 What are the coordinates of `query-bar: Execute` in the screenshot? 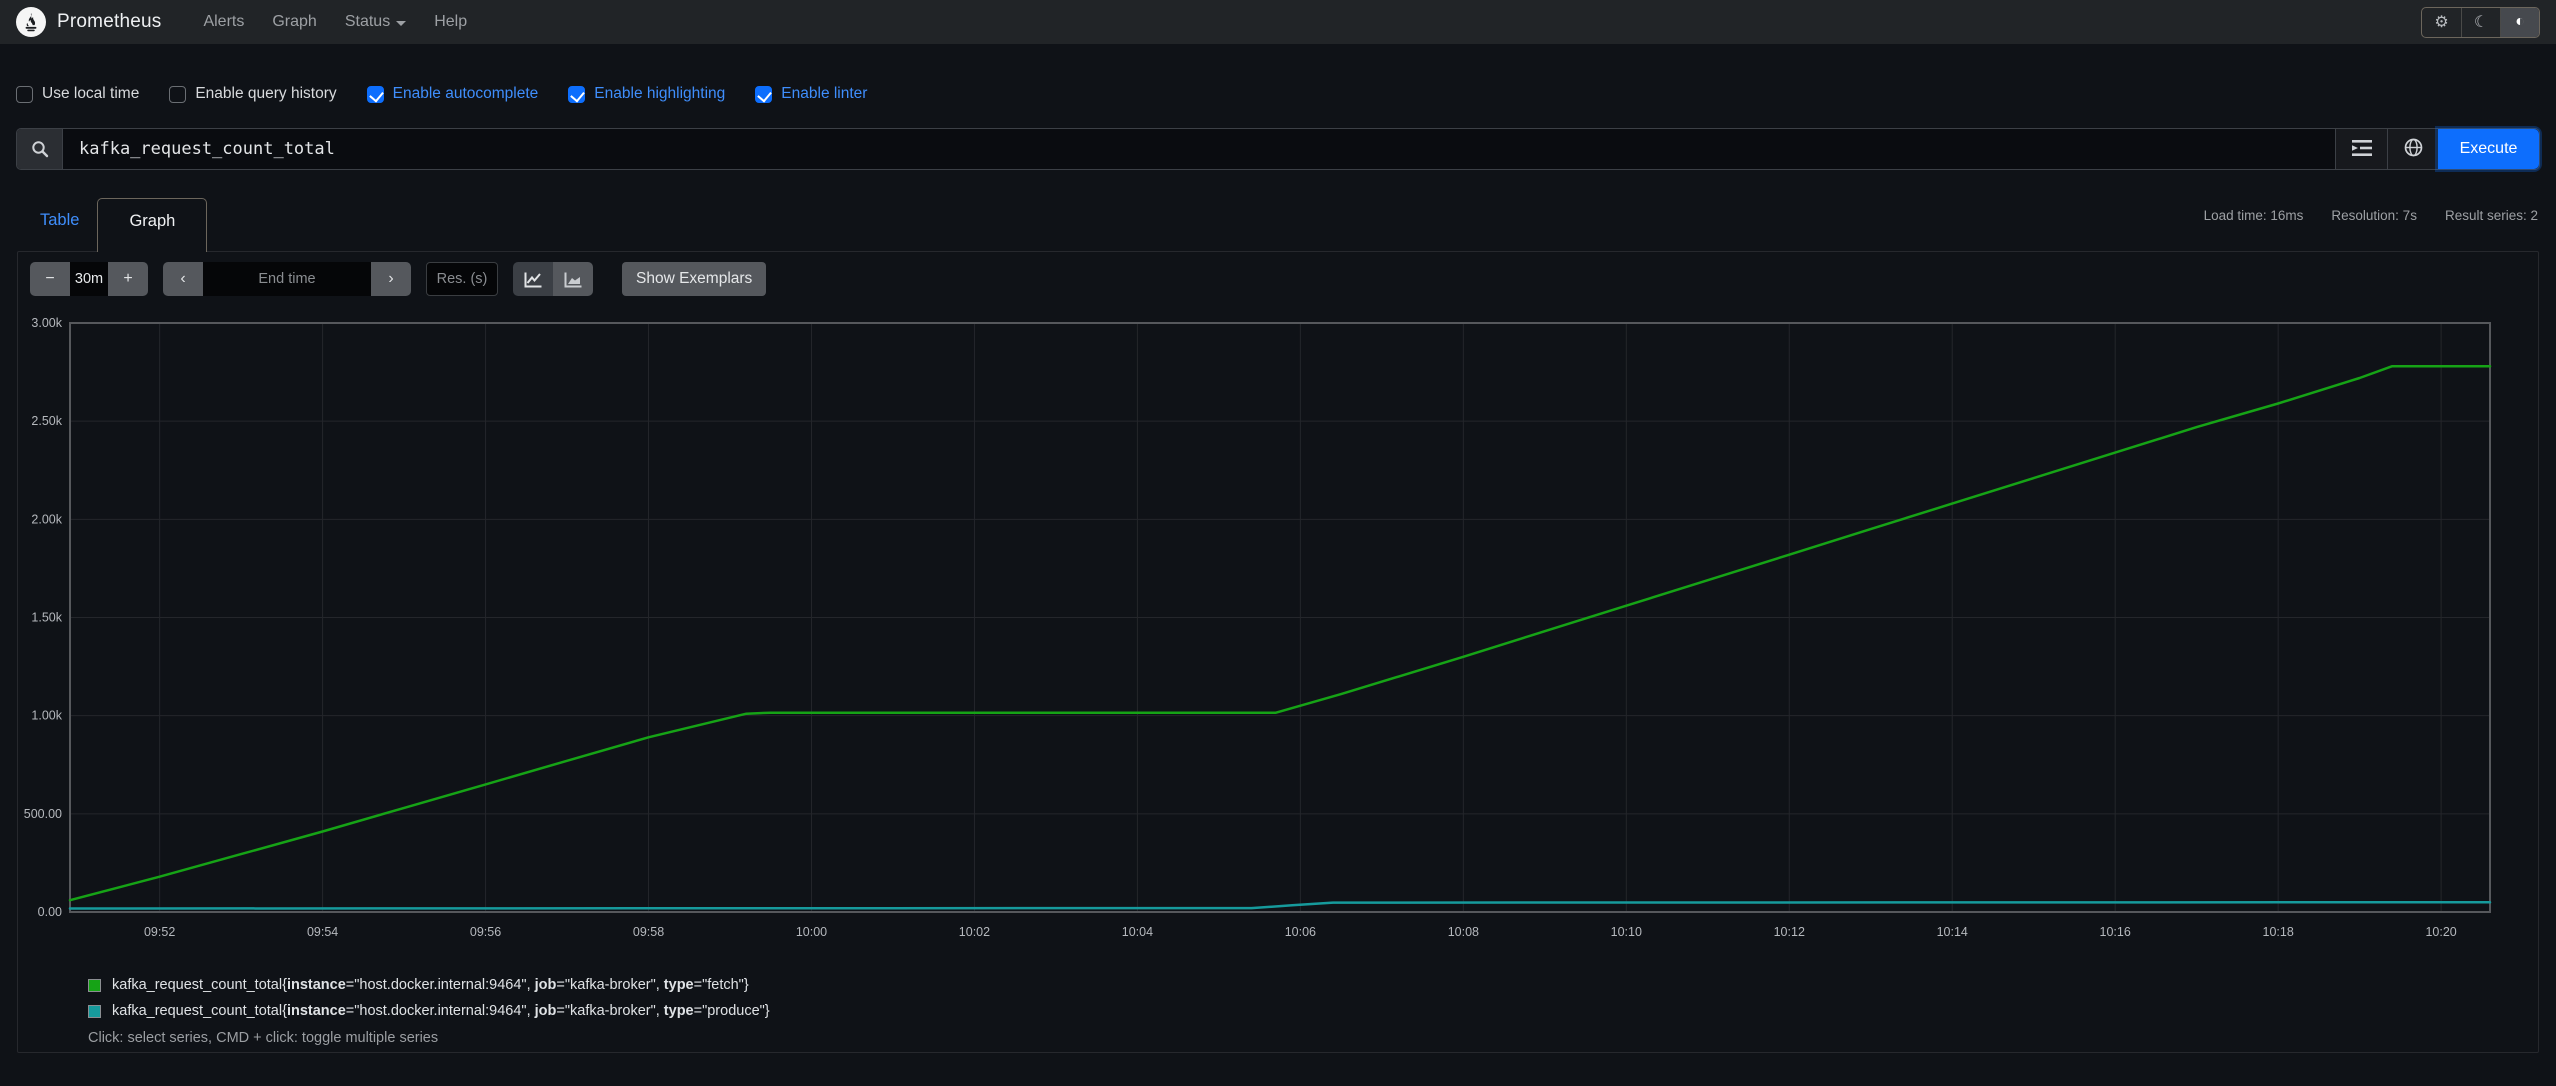 It's located at (1278, 149).